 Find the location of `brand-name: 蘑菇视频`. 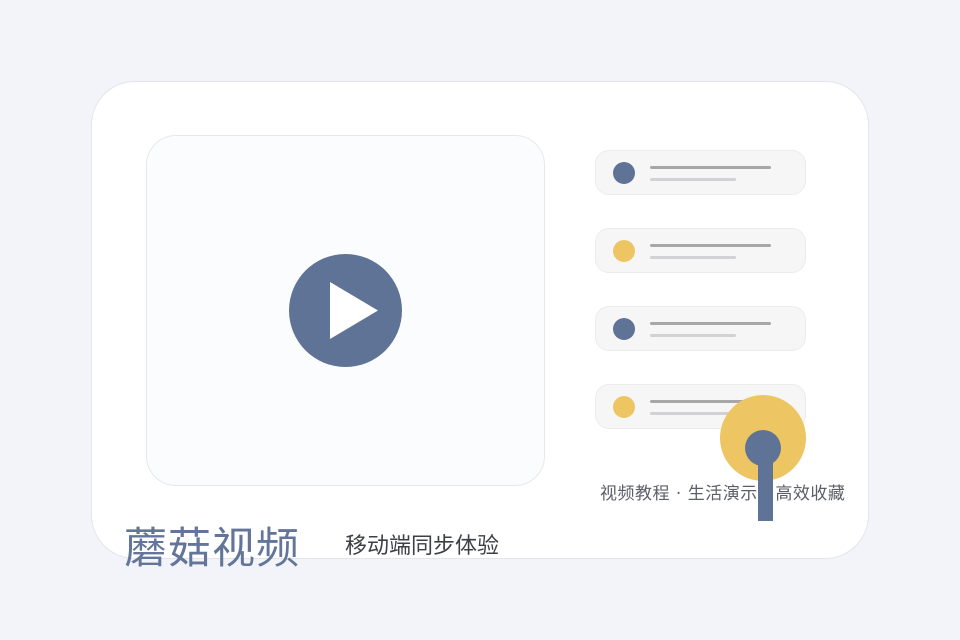

brand-name: 蘑菇视频 is located at coordinates (212, 549).